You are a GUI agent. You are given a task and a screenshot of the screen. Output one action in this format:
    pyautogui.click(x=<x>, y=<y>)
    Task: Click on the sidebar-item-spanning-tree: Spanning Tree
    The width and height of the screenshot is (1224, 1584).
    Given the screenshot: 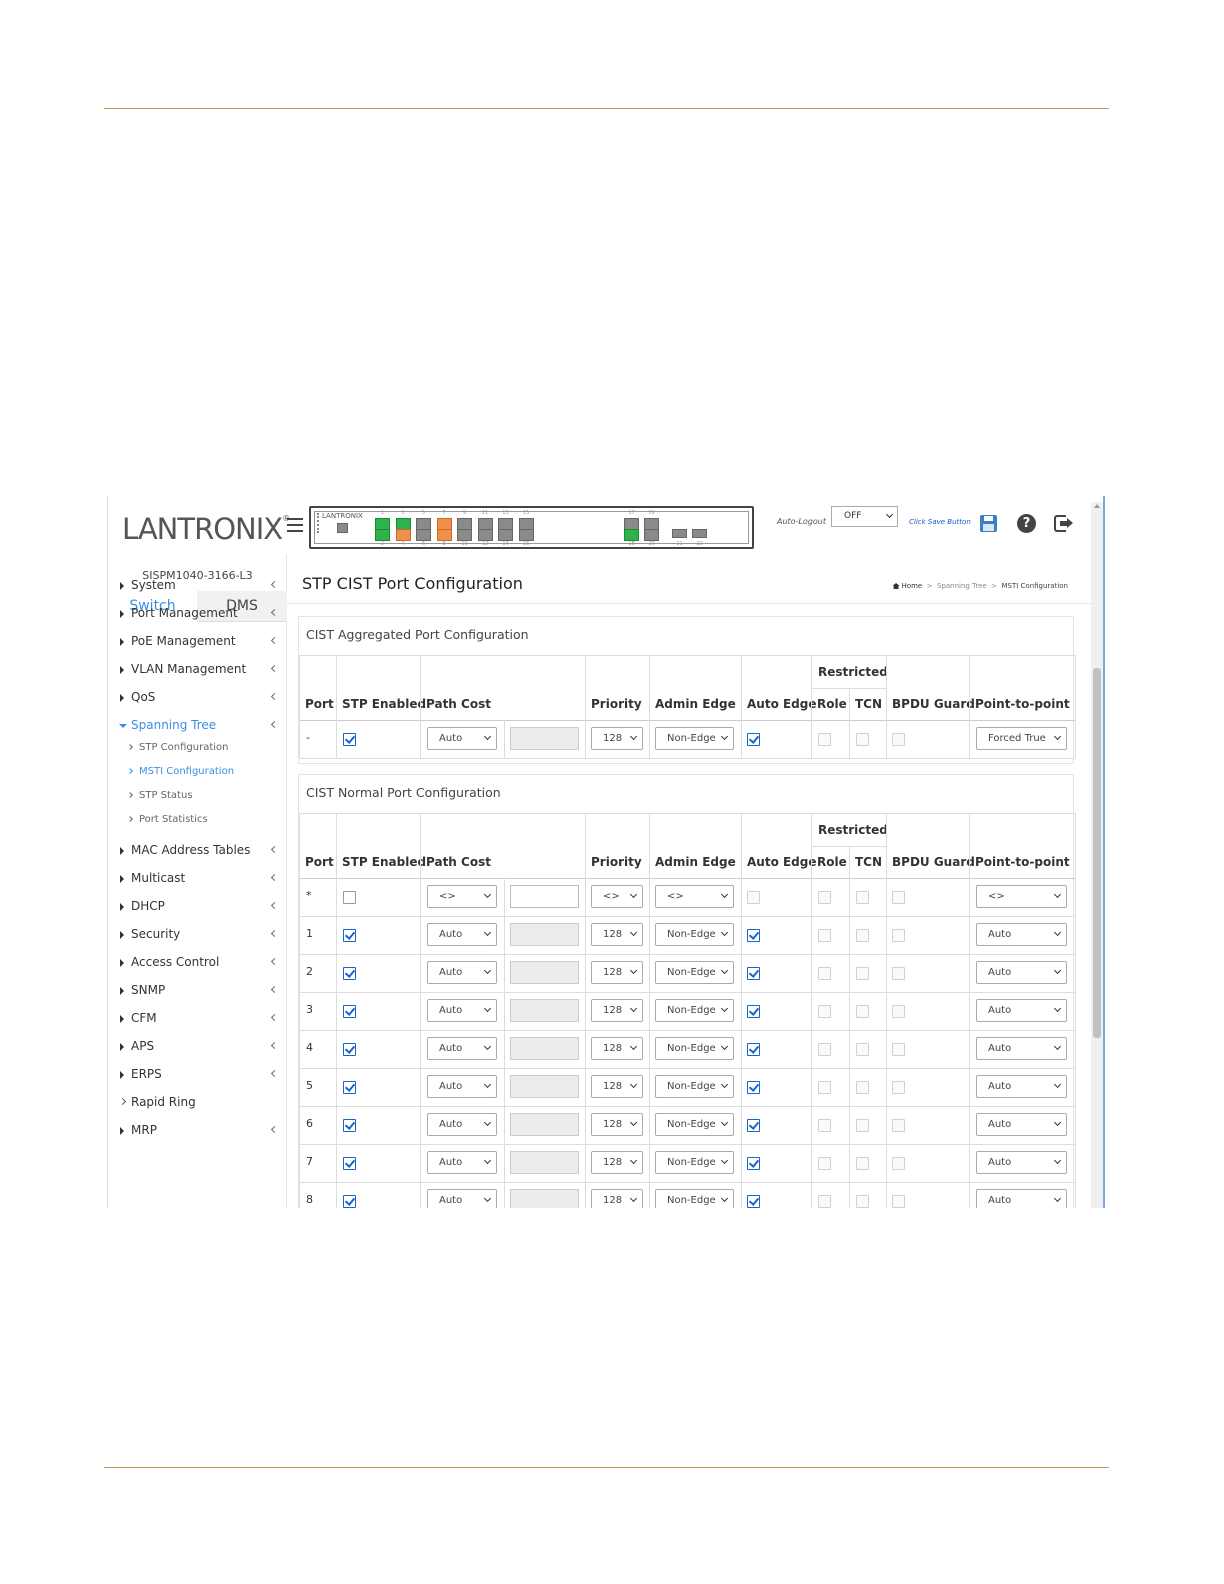 What is the action you would take?
    pyautogui.click(x=197, y=727)
    